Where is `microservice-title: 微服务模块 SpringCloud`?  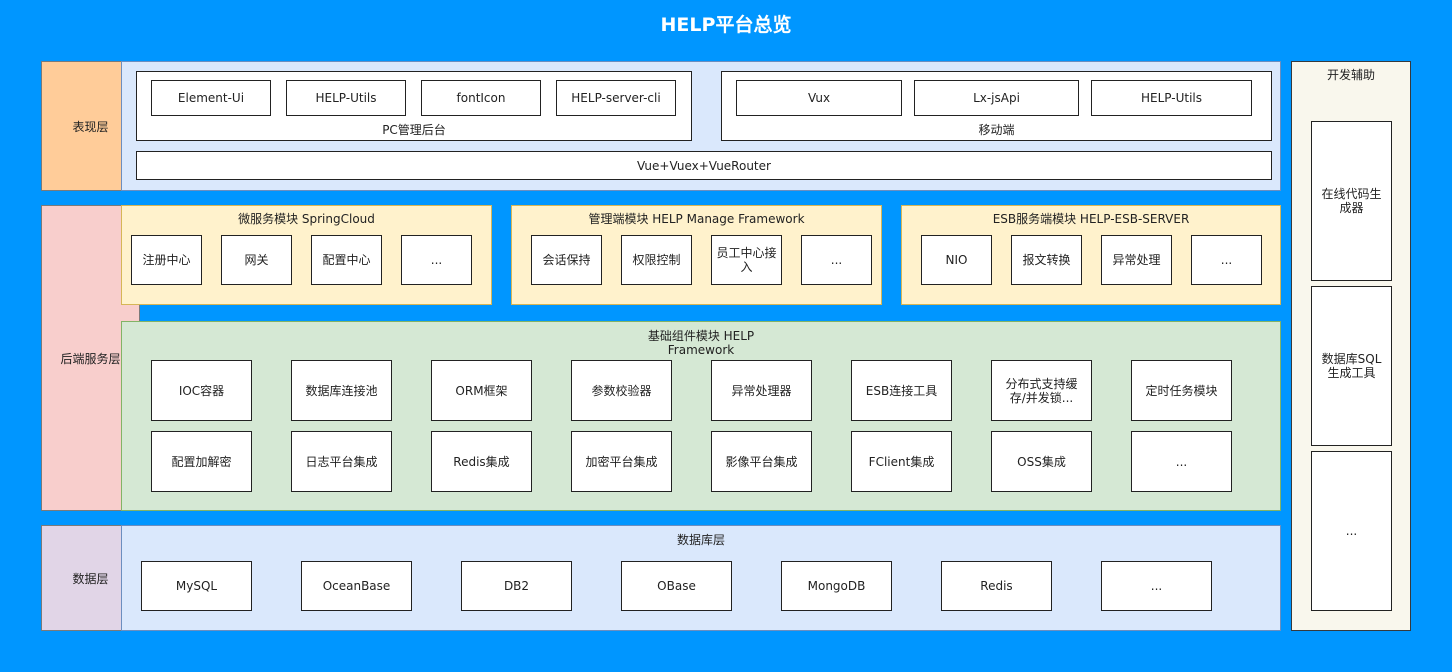 microservice-title: 微服务模块 SpringCloud is located at coordinates (306, 219).